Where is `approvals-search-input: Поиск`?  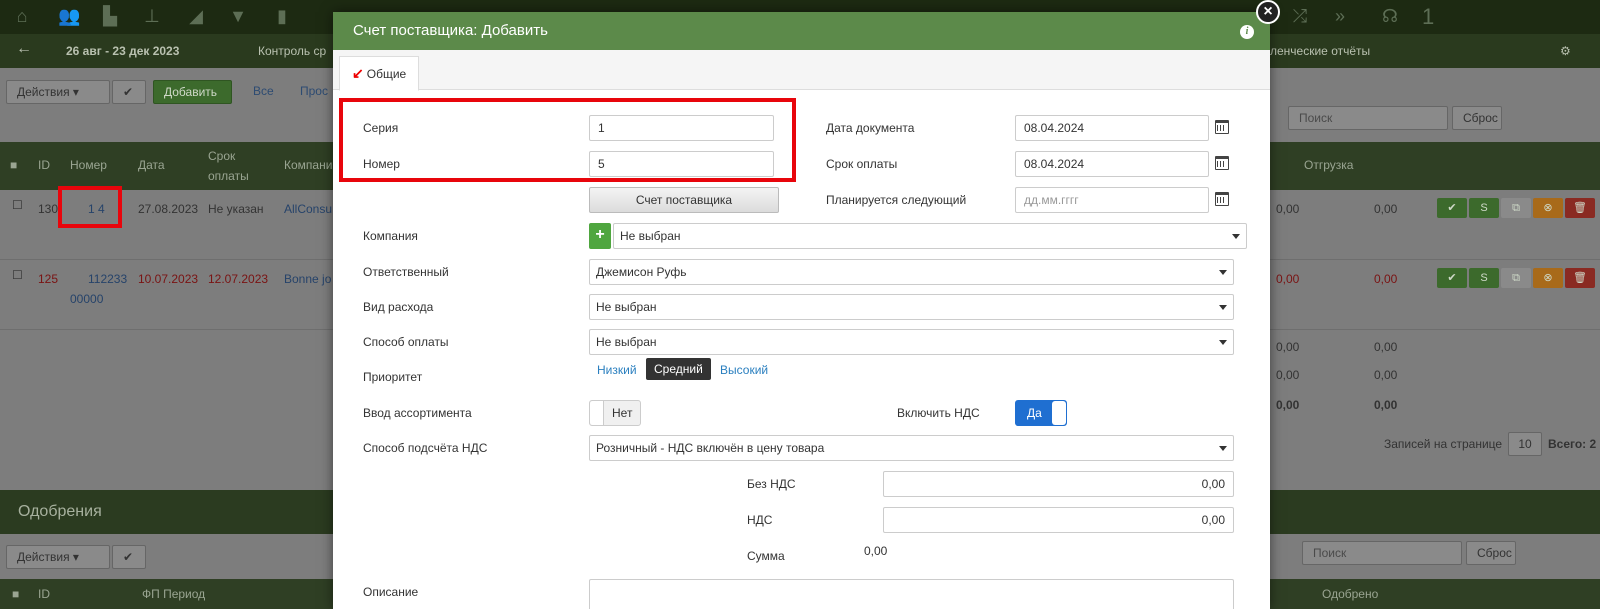 approvals-search-input: Поиск is located at coordinates (1382, 553).